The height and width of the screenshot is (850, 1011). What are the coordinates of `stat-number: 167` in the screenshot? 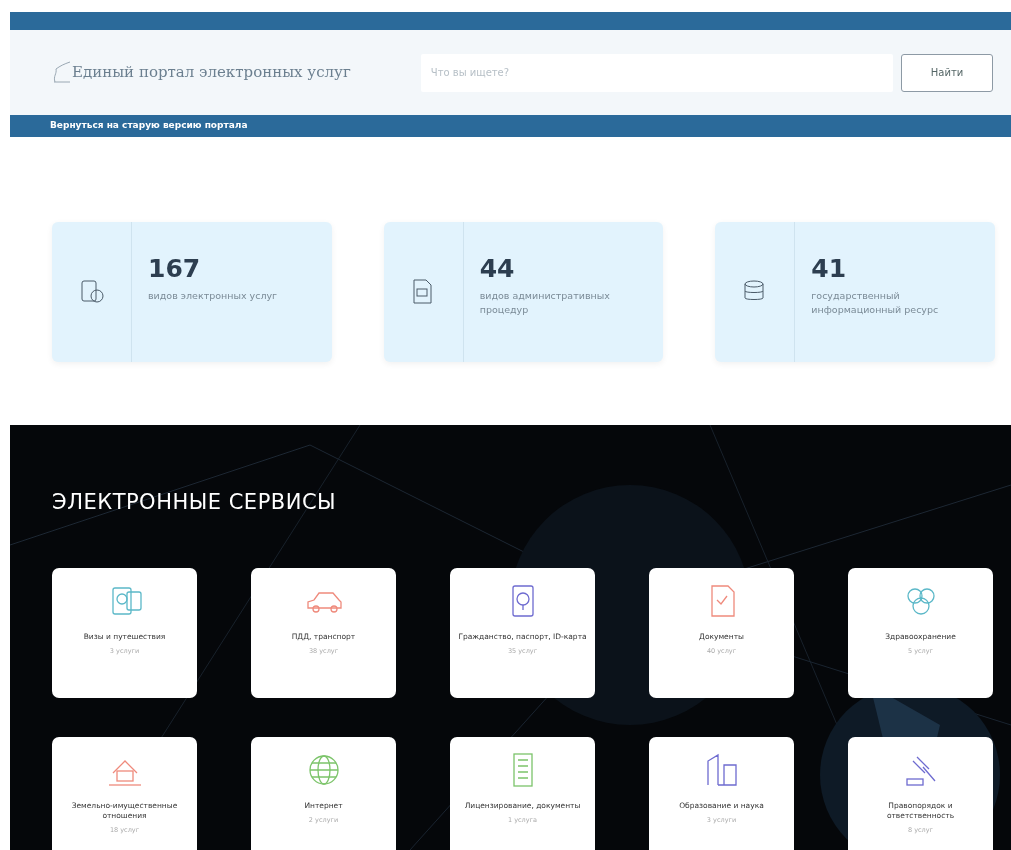 It's located at (175, 268).